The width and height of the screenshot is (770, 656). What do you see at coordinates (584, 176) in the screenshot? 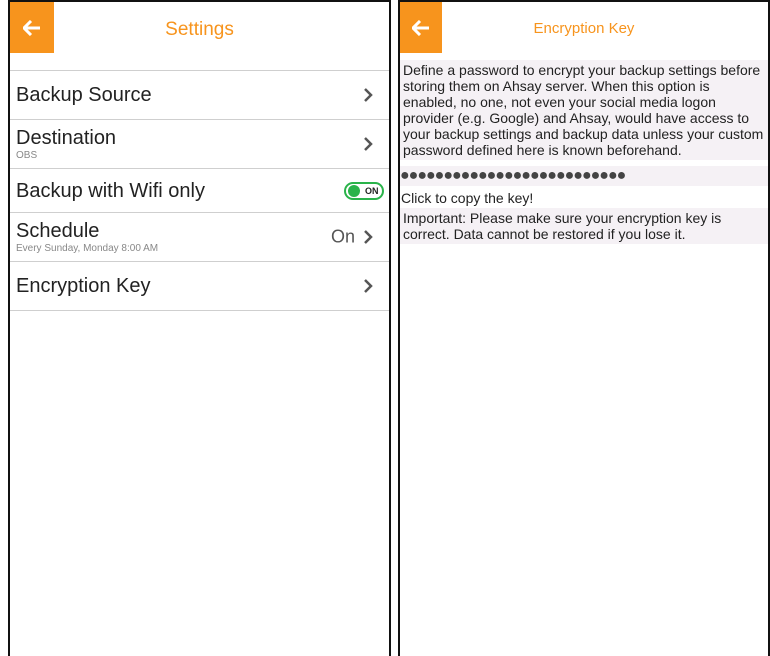
I see `masked-encryption-key: ●●●●●●●●●●●●●●●●●●●●●●●●●●` at bounding box center [584, 176].